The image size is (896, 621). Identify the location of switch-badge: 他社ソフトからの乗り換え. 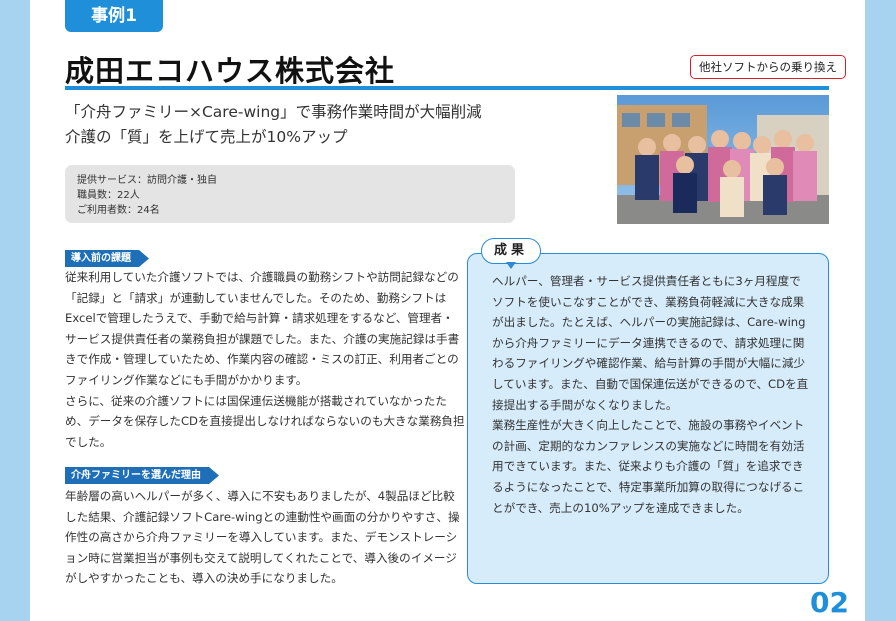
(768, 67).